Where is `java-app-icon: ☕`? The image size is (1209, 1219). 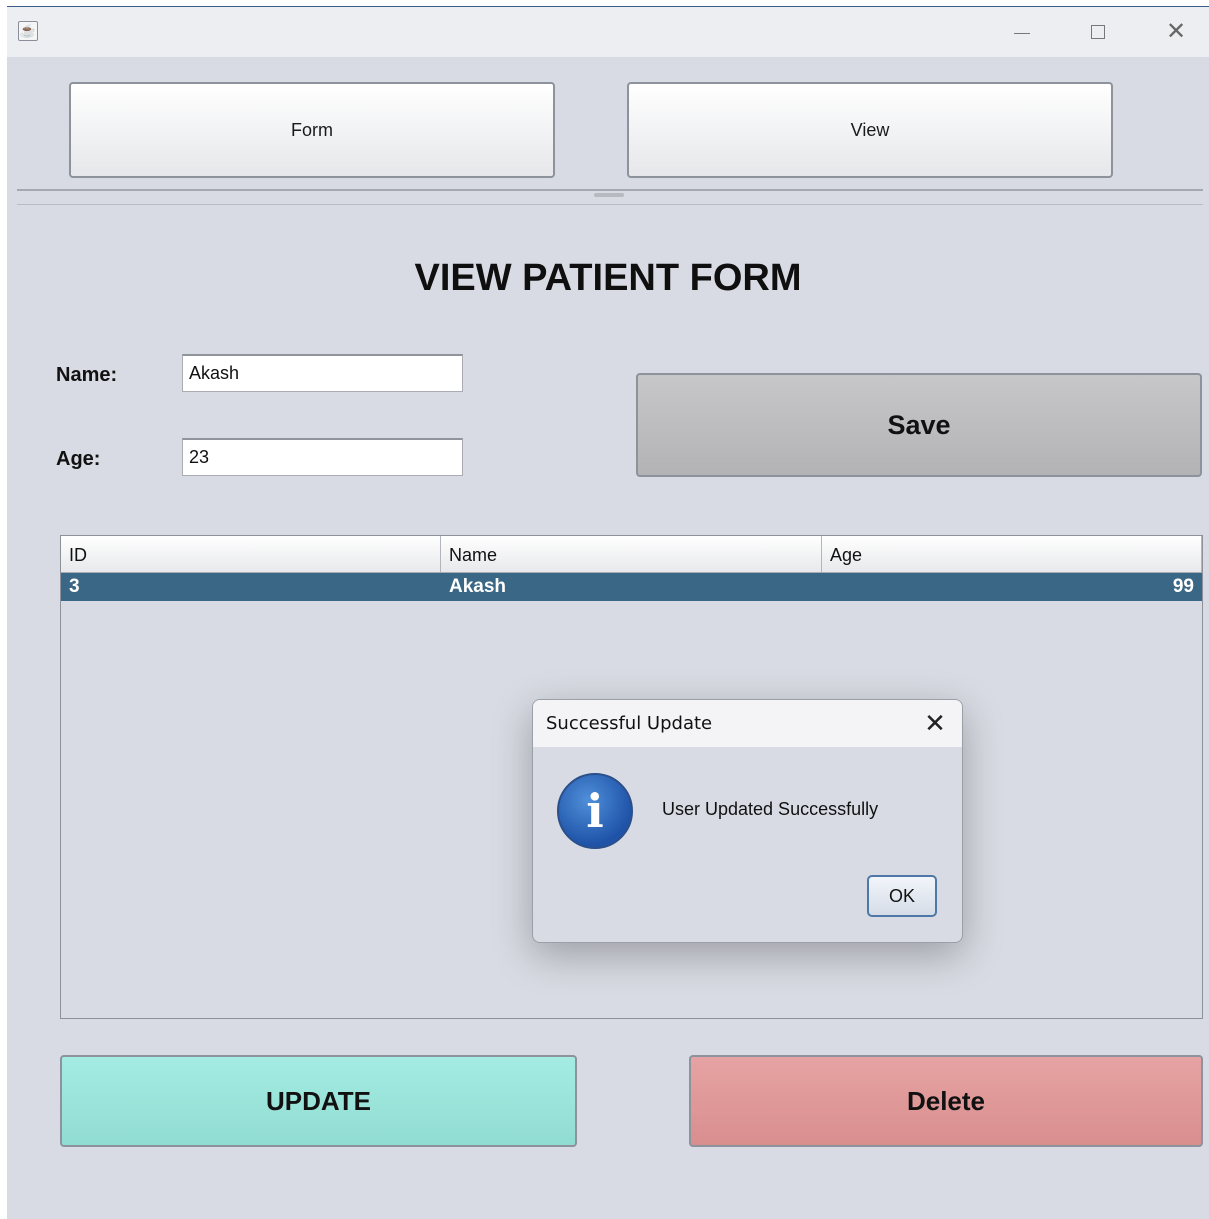
java-app-icon: ☕ is located at coordinates (28, 31).